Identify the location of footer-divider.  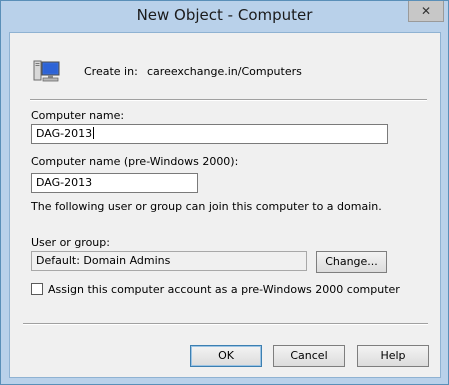
(225, 324).